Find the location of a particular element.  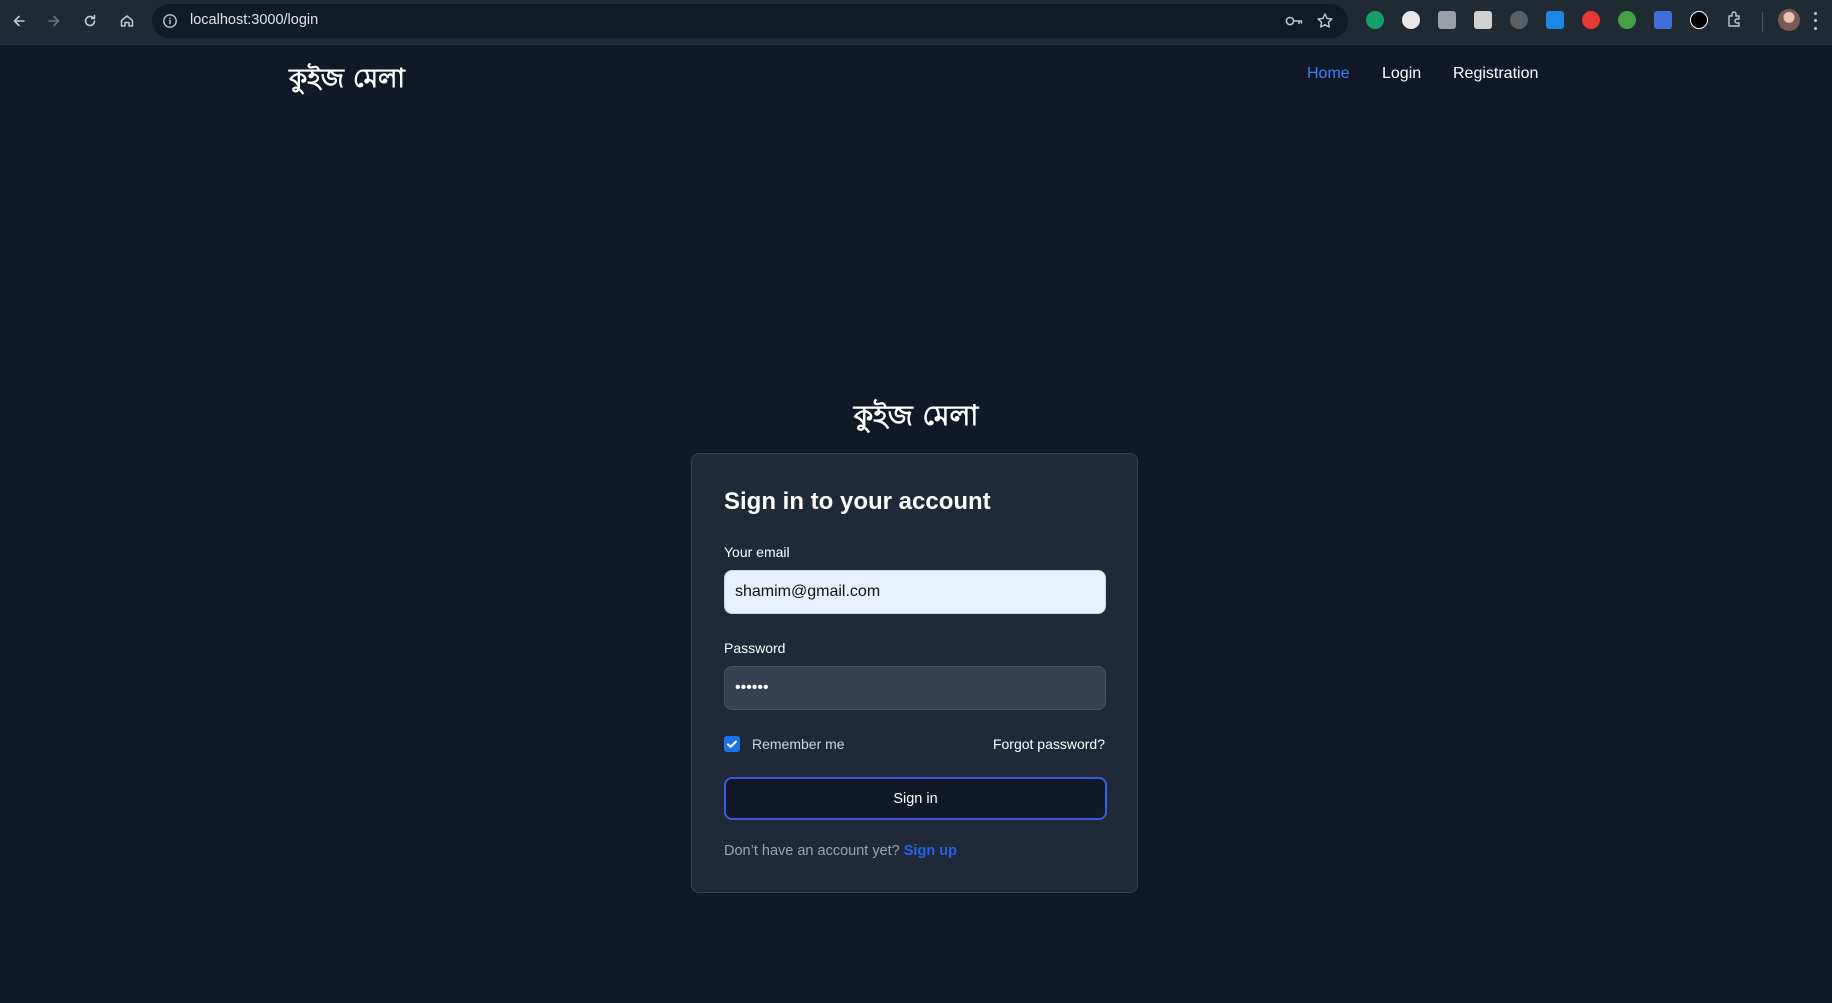

remember-label: Remember me is located at coordinates (798, 744).